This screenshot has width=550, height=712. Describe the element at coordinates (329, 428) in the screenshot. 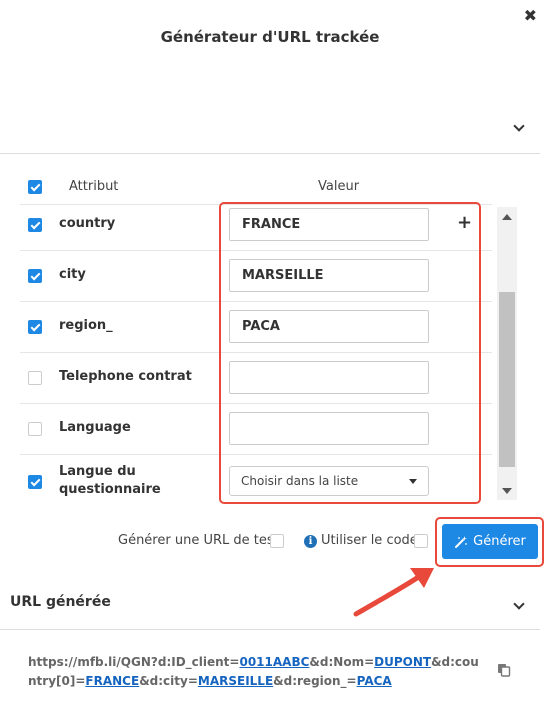

I see `value-input-language` at that location.